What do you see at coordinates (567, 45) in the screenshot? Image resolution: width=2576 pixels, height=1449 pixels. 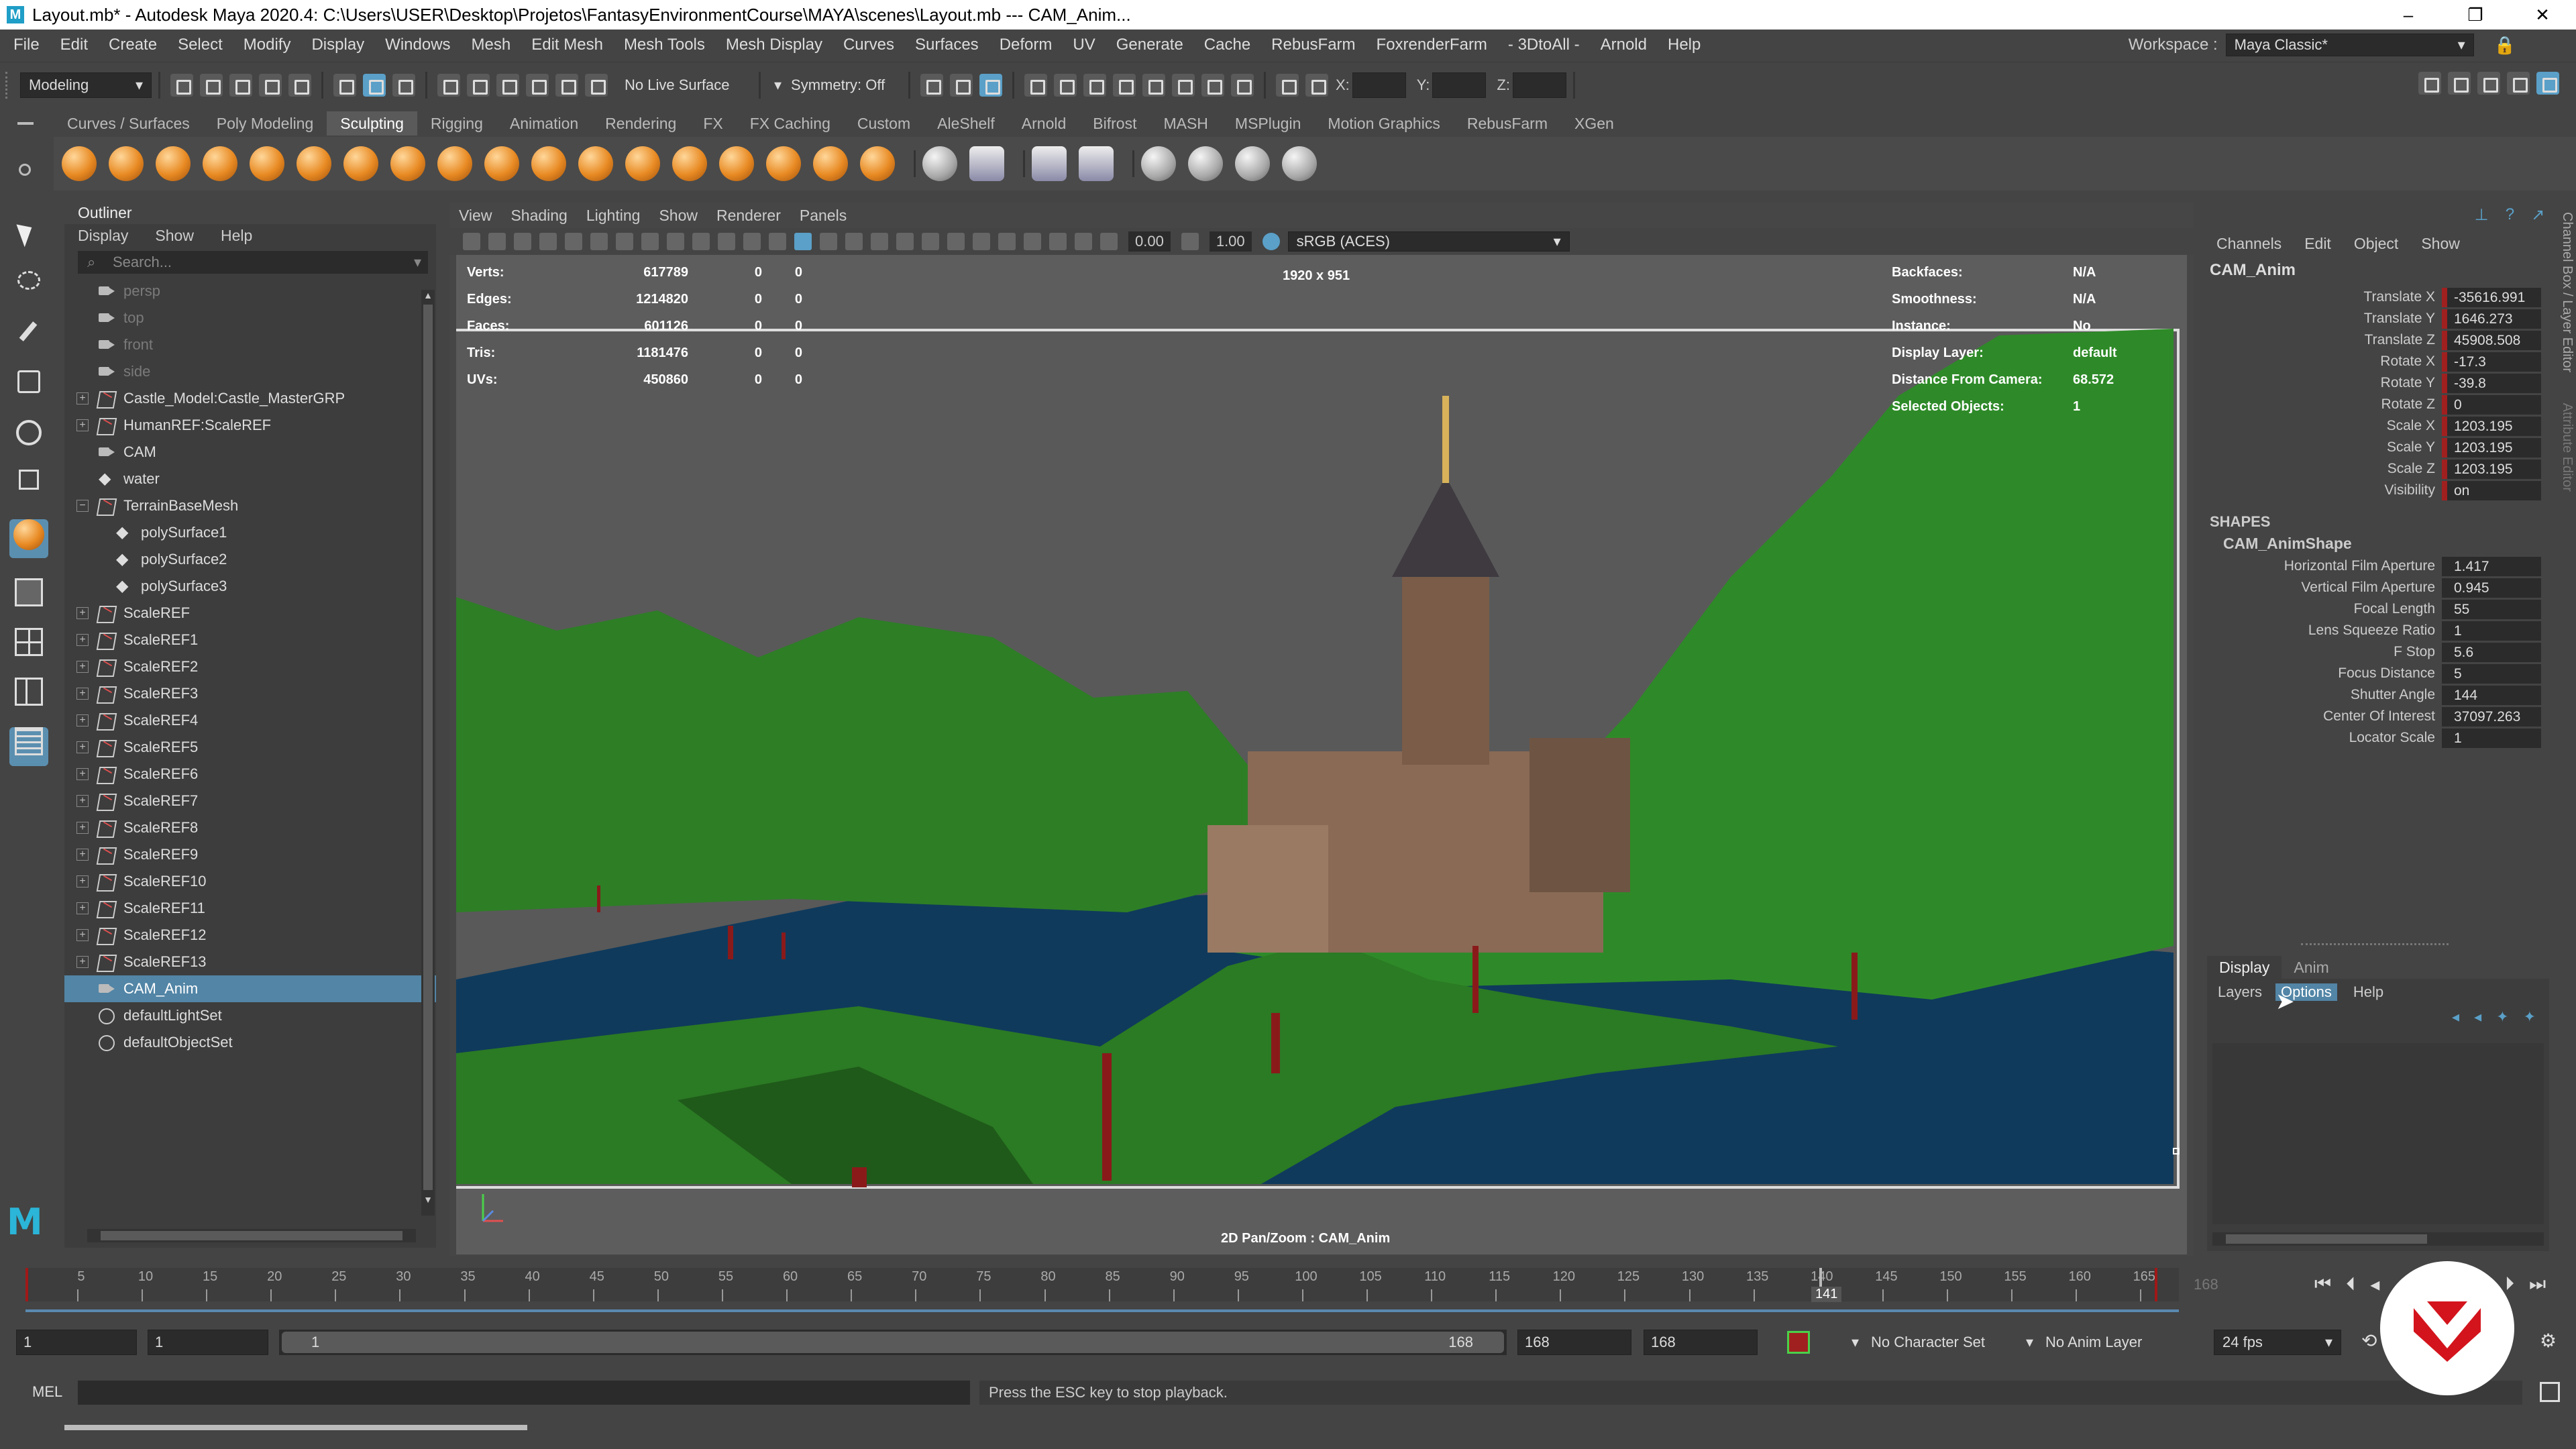 I see `menu-edit-mesh: Edit Mesh` at bounding box center [567, 45].